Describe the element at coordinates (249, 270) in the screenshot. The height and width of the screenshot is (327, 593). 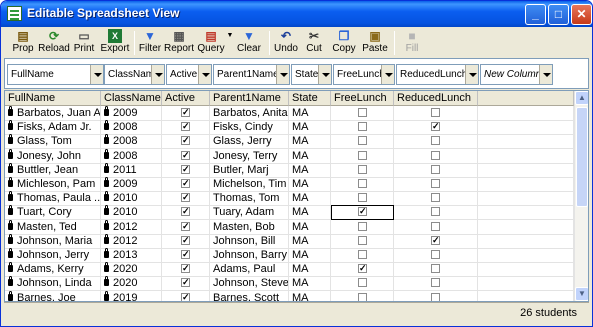
I see `parent1name-cell: Adams, Paul` at that location.